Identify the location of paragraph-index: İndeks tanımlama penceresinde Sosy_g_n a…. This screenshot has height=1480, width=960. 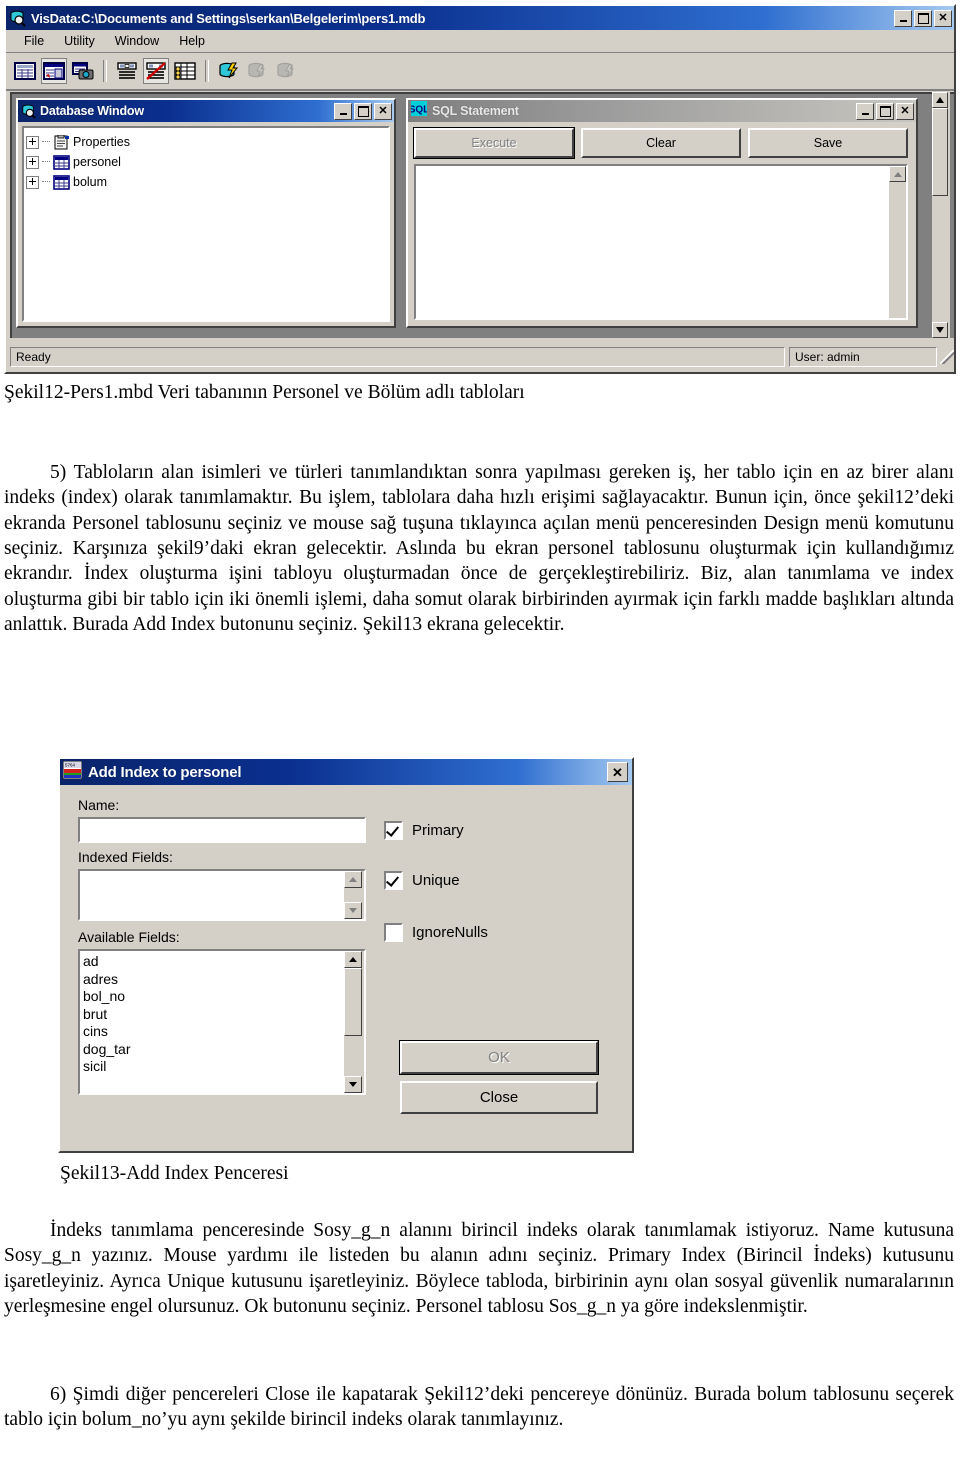
(479, 1269).